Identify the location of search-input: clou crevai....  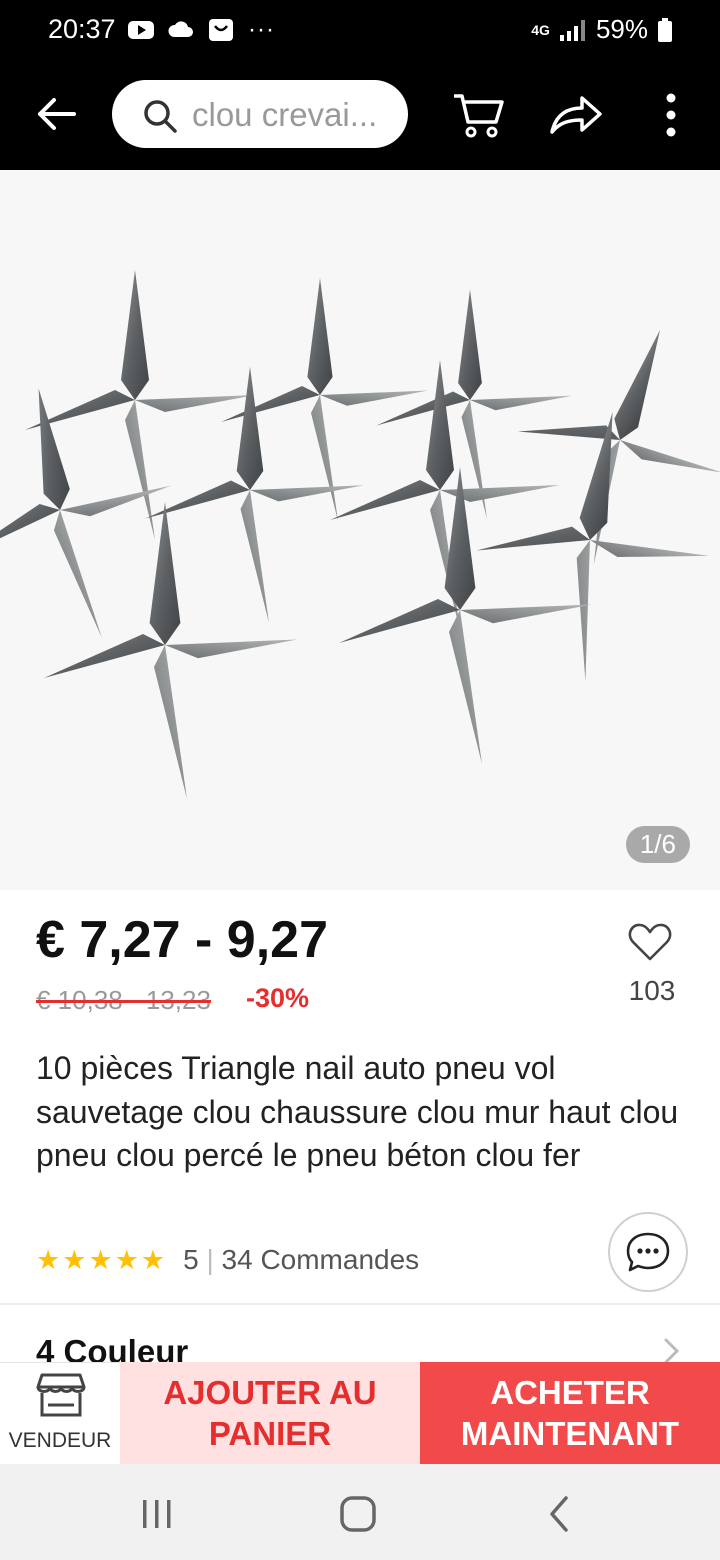
(260, 114).